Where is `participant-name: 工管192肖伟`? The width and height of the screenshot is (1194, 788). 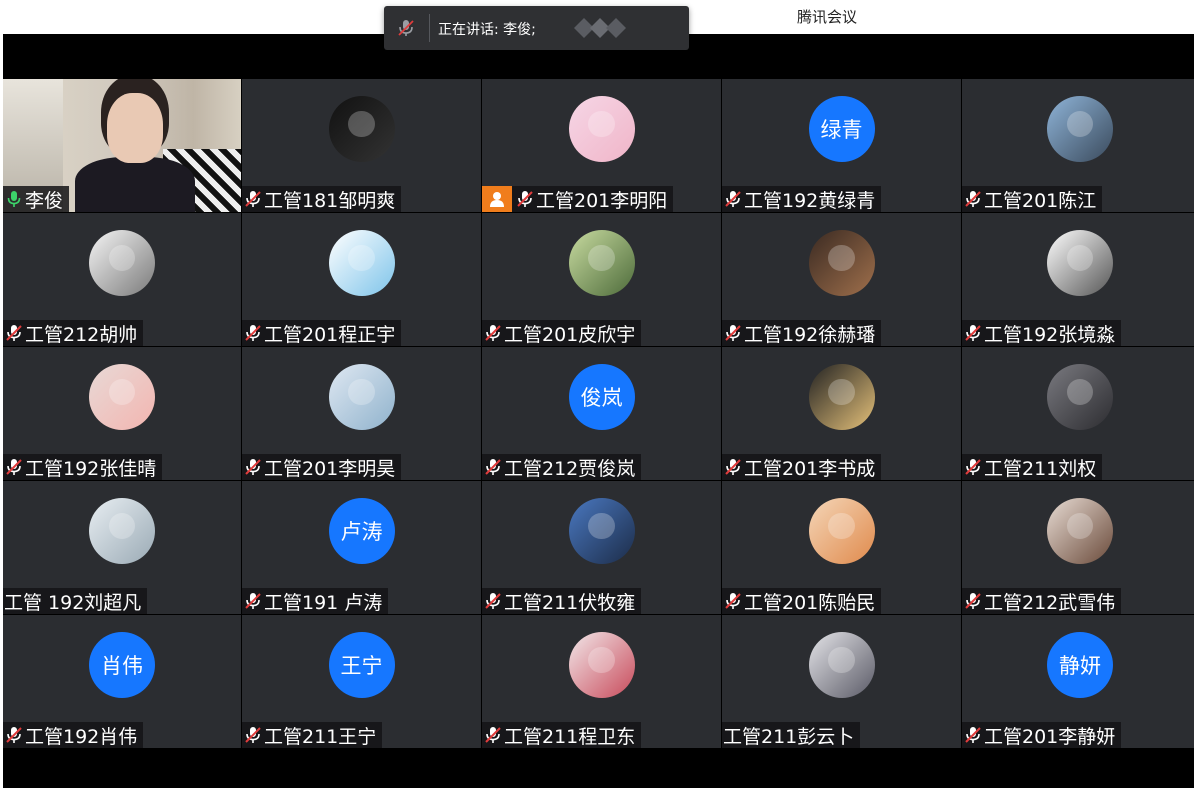
participant-name: 工管192肖伟 is located at coordinates (81, 736).